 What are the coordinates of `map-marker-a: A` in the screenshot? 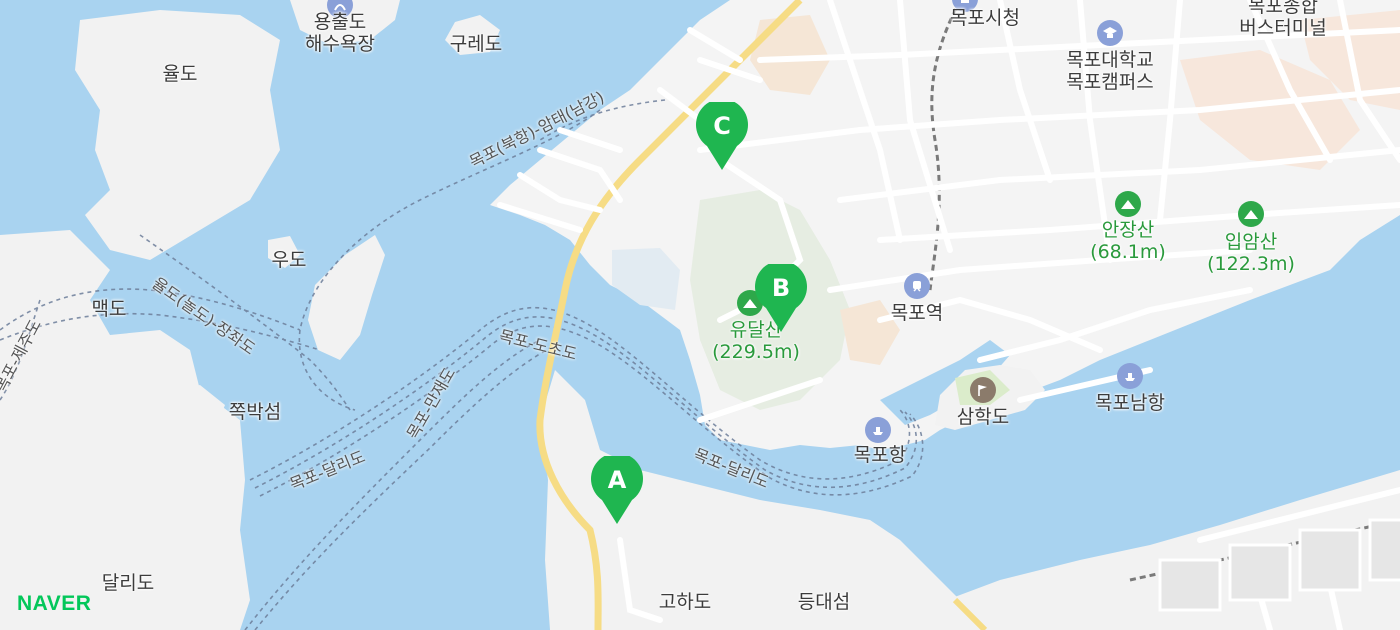 It's located at (617, 491).